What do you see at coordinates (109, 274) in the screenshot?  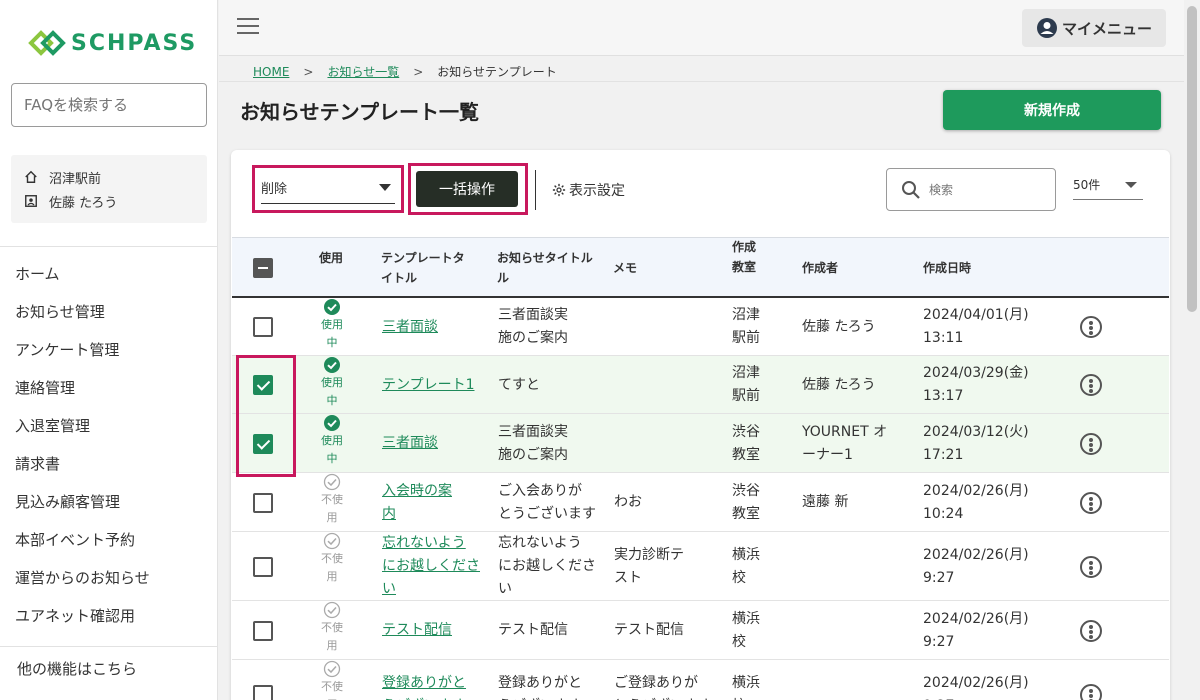 I see `sidebar-item-home: ホーム` at bounding box center [109, 274].